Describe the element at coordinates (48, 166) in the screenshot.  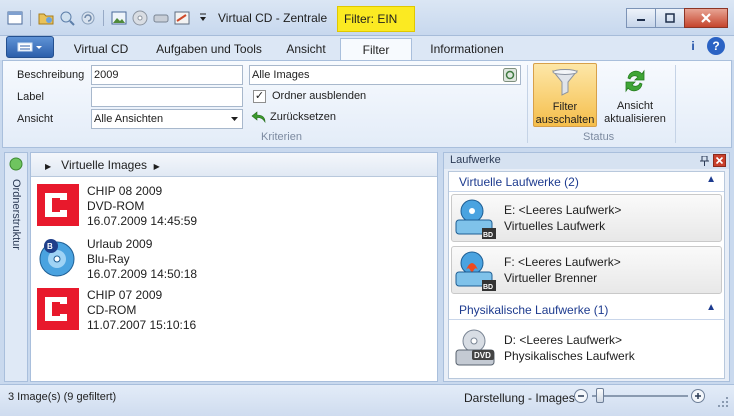
I see `breadcrumb-arrow-icon: ▶` at that location.